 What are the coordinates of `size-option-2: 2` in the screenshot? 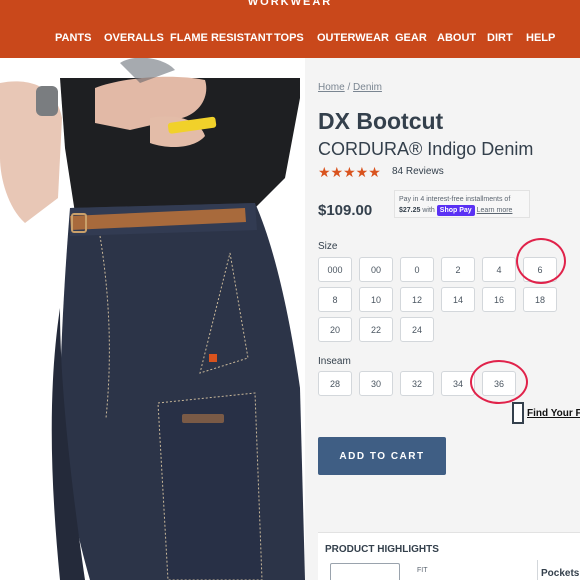 It's located at (458, 269).